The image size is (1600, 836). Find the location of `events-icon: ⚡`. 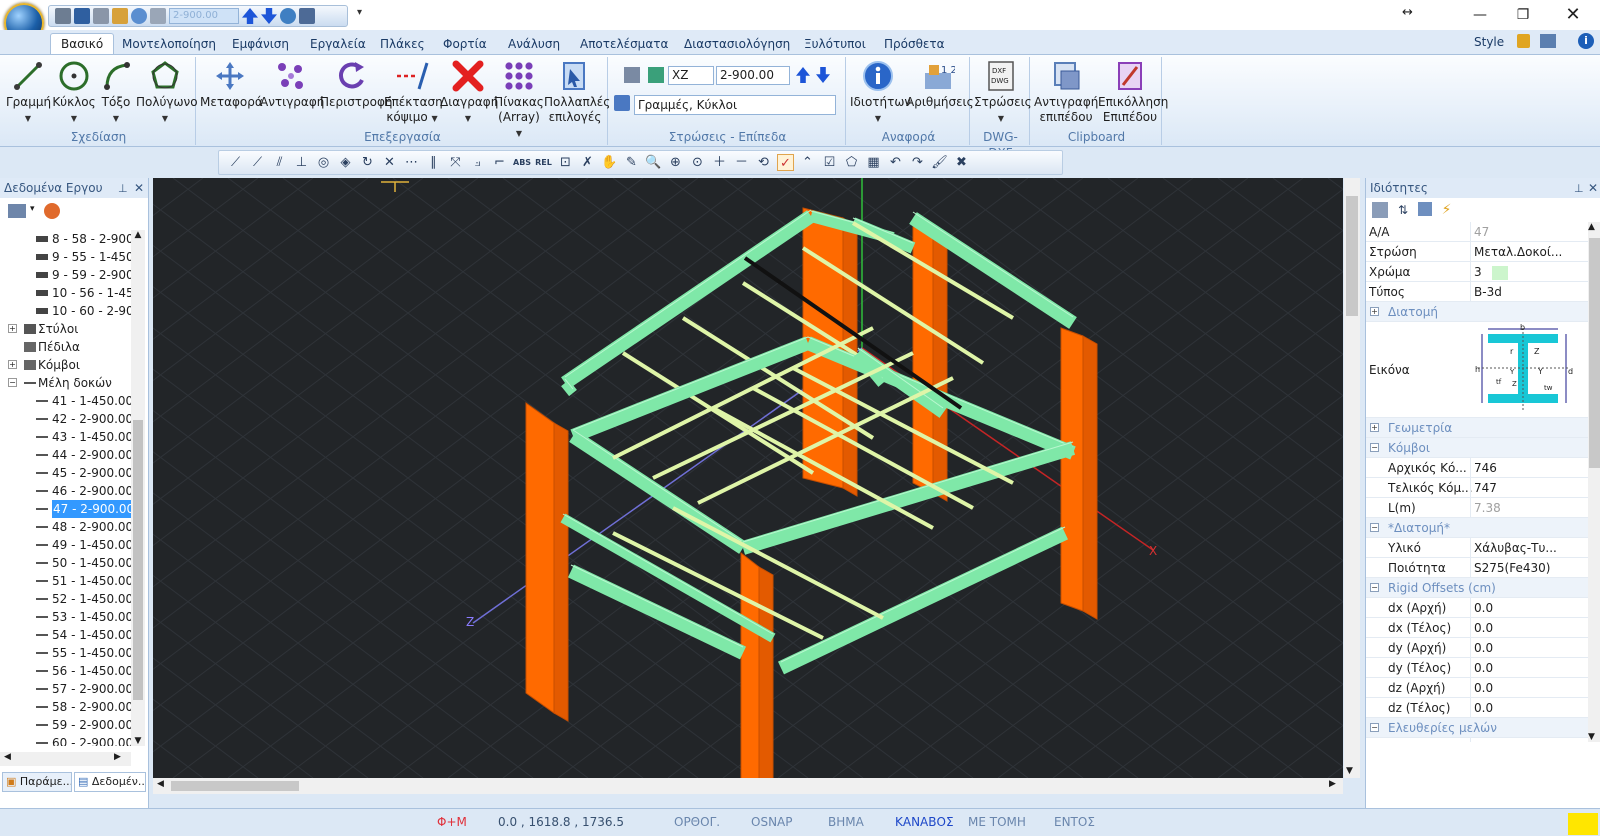

events-icon: ⚡ is located at coordinates (1446, 210).